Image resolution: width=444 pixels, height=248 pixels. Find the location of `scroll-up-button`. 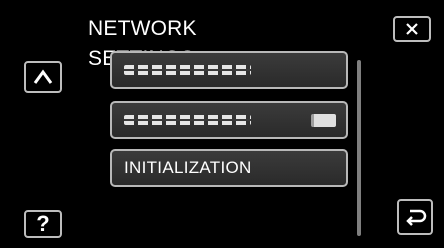

scroll-up-button is located at coordinates (43, 77).